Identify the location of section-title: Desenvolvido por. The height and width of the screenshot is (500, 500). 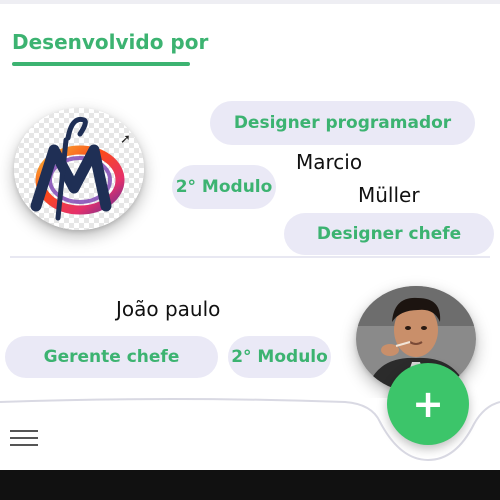
(110, 42).